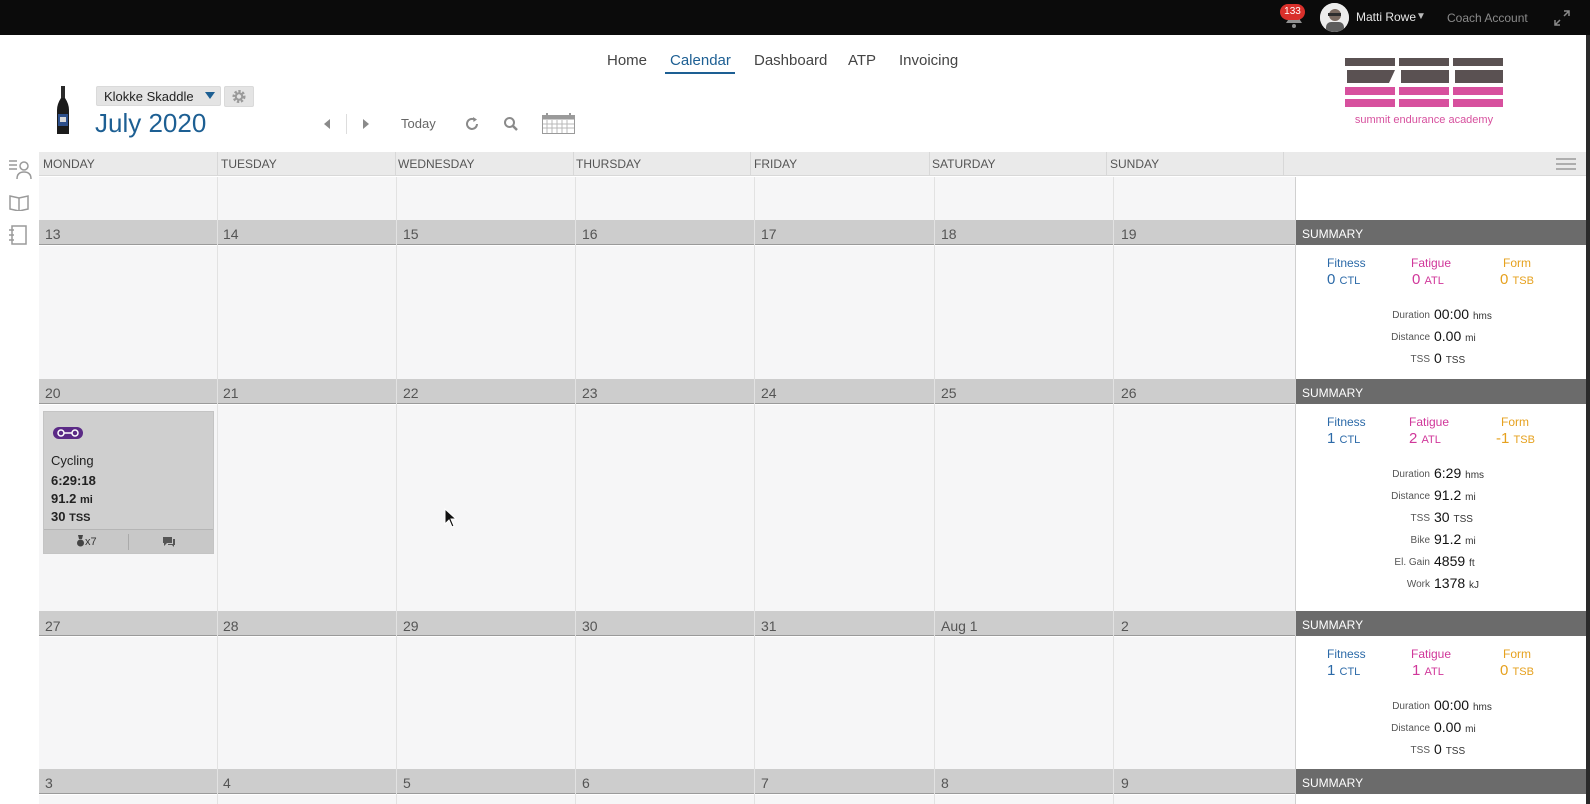  I want to click on athlete-select: Klokke Skaddle, so click(158, 96).